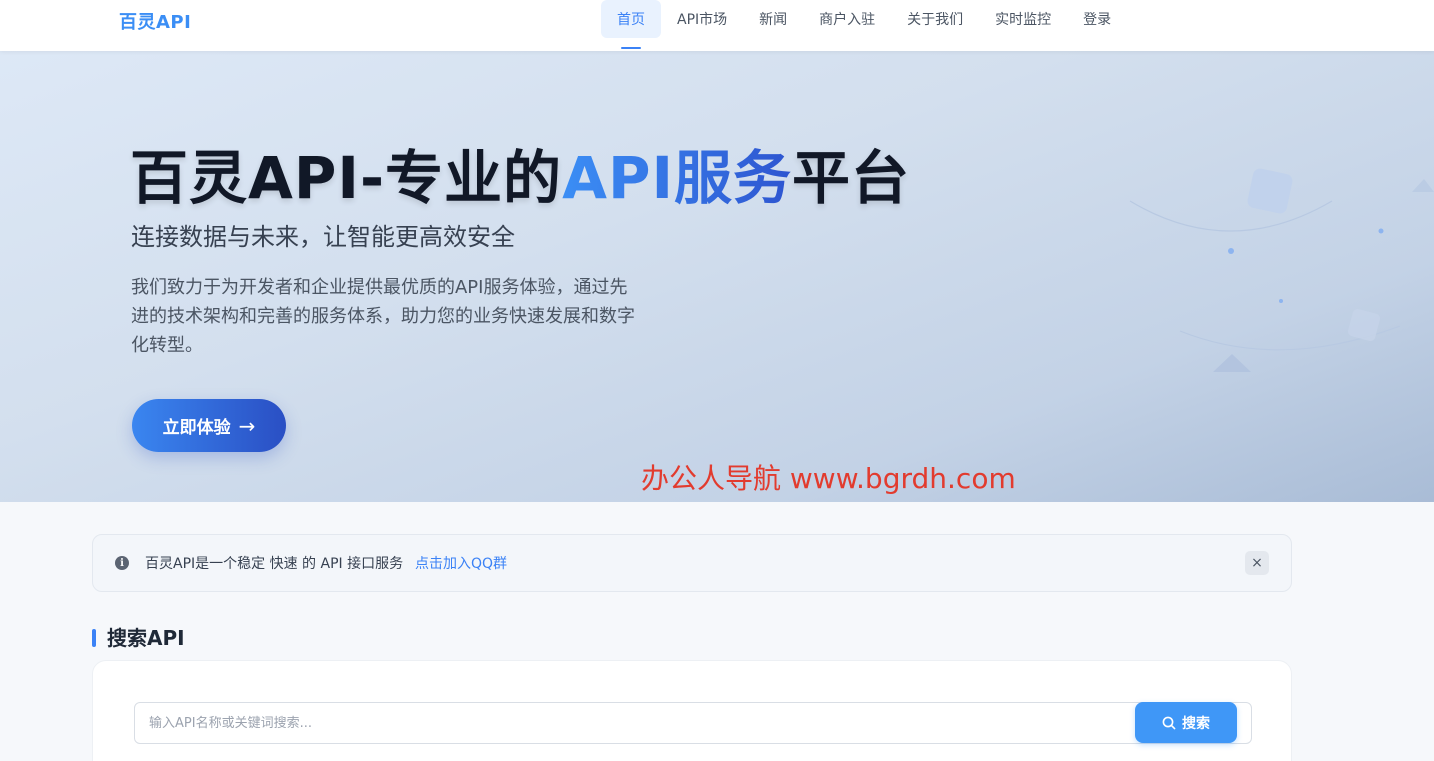 This screenshot has height=761, width=1434. I want to click on hero-title: 百灵API-专业的API服务平台, so click(520, 173).